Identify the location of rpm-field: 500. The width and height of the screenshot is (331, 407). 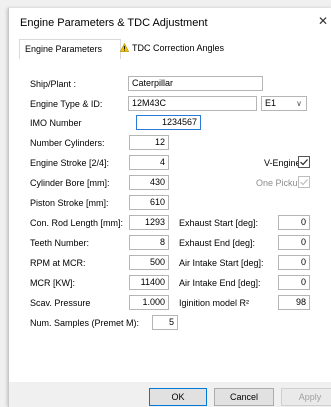
(149, 262).